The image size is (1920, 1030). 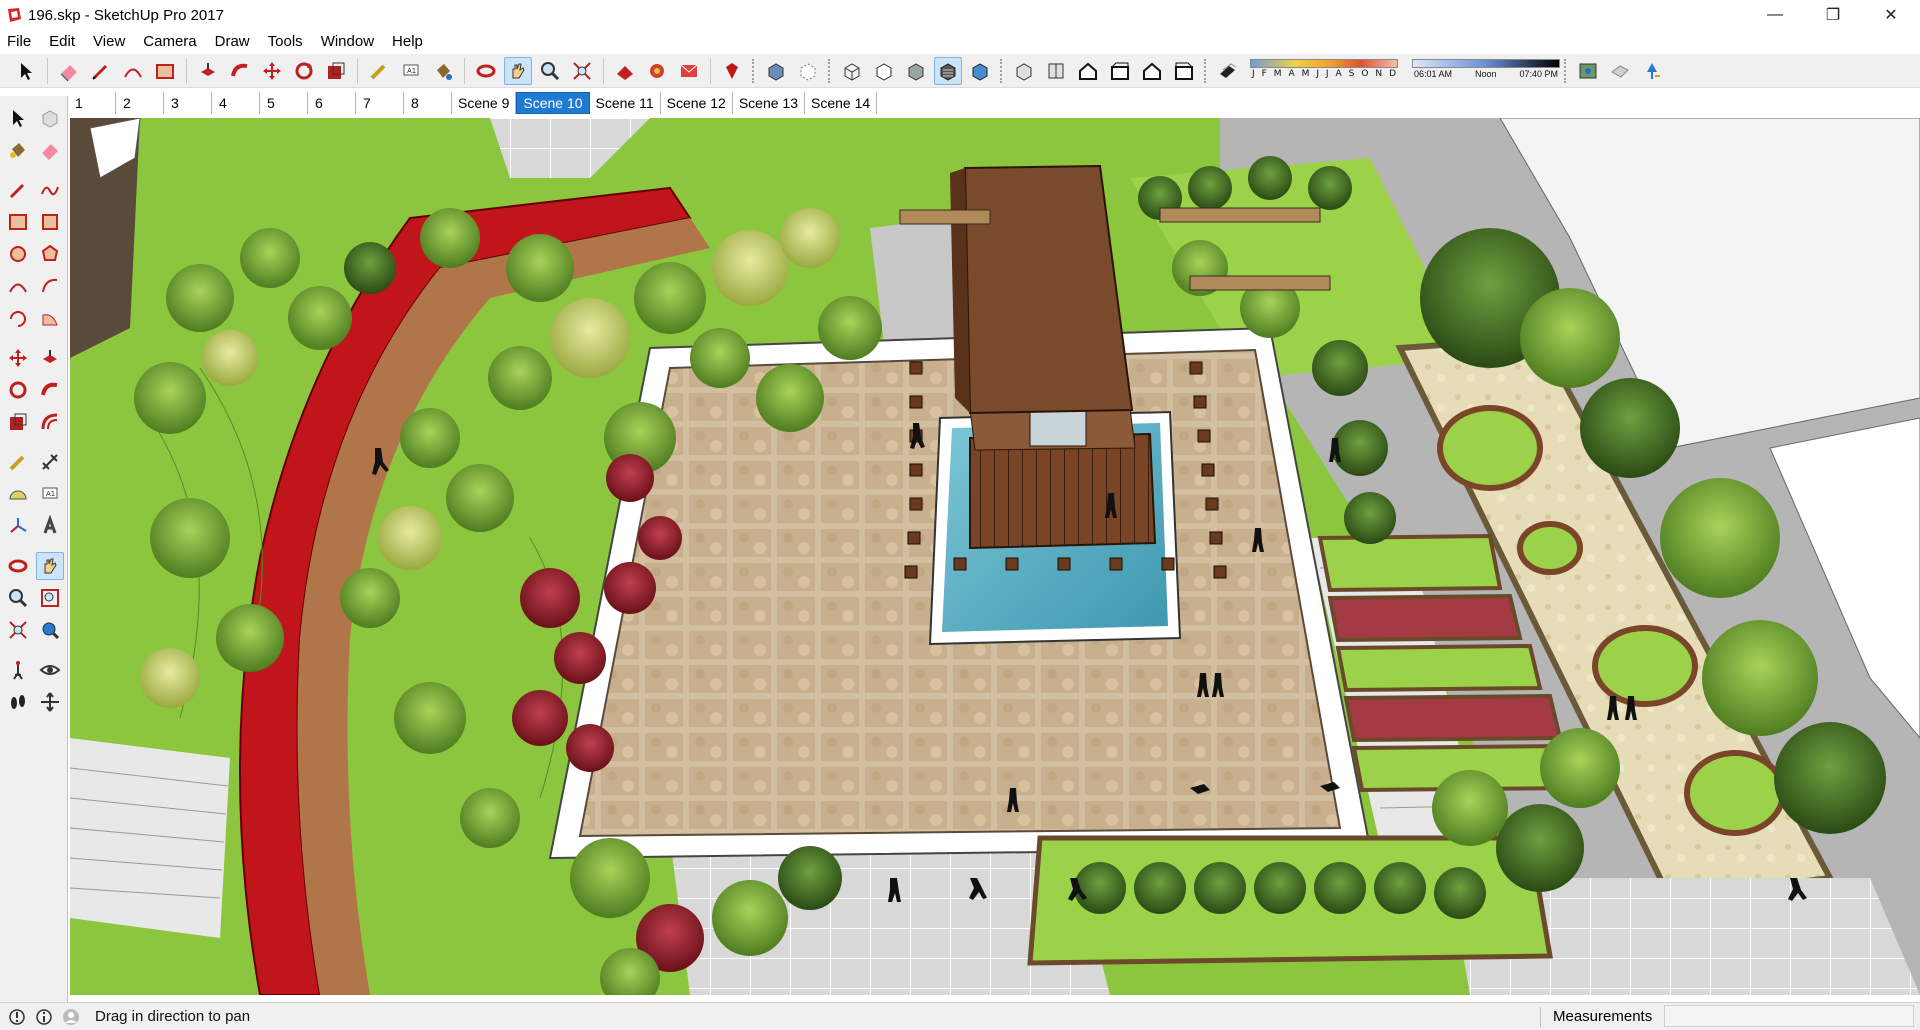 What do you see at coordinates (808, 71) in the screenshot?
I see `back-edges-button` at bounding box center [808, 71].